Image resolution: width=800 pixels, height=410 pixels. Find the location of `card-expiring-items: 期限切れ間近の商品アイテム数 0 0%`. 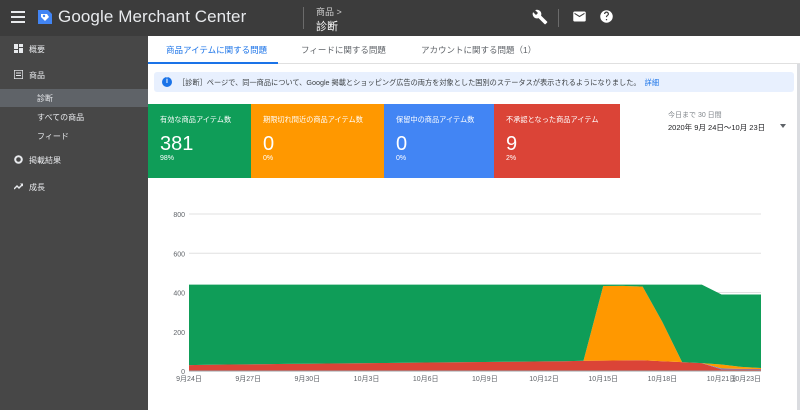

card-expiring-items: 期限切れ間近の商品アイテム数 0 0% is located at coordinates (317, 141).